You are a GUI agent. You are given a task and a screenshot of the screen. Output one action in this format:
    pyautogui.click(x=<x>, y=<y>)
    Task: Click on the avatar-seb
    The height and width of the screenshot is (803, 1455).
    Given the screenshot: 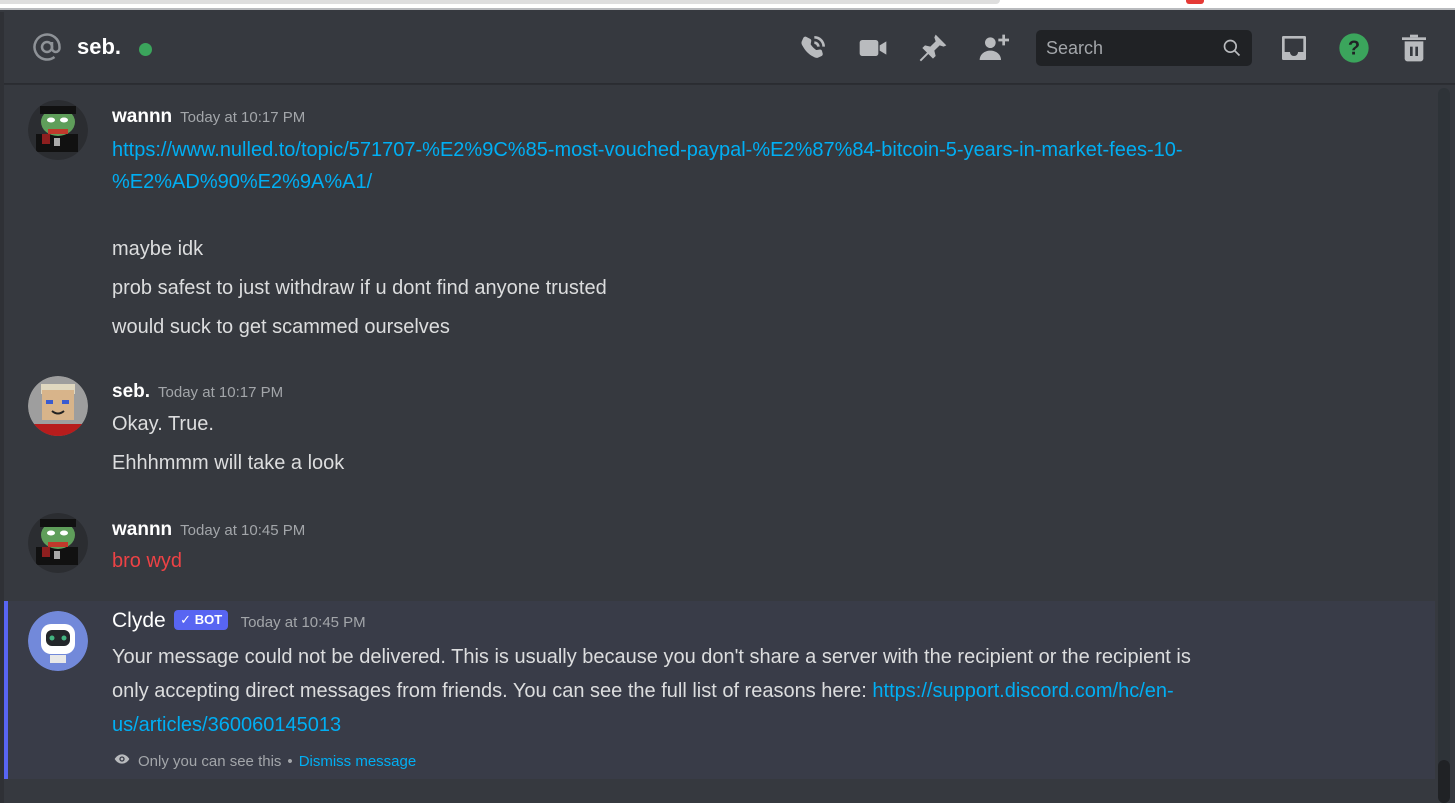 What is the action you would take?
    pyautogui.click(x=58, y=406)
    